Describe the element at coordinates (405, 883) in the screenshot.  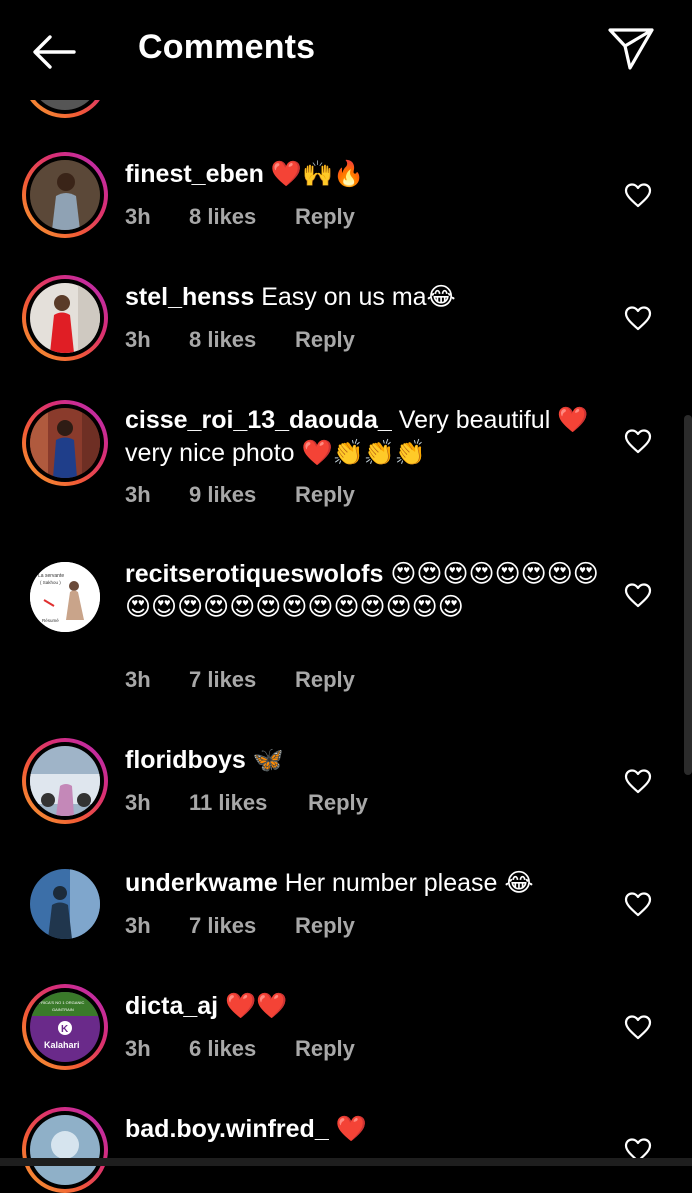
I see `comment-body: Her number please 😂` at that location.